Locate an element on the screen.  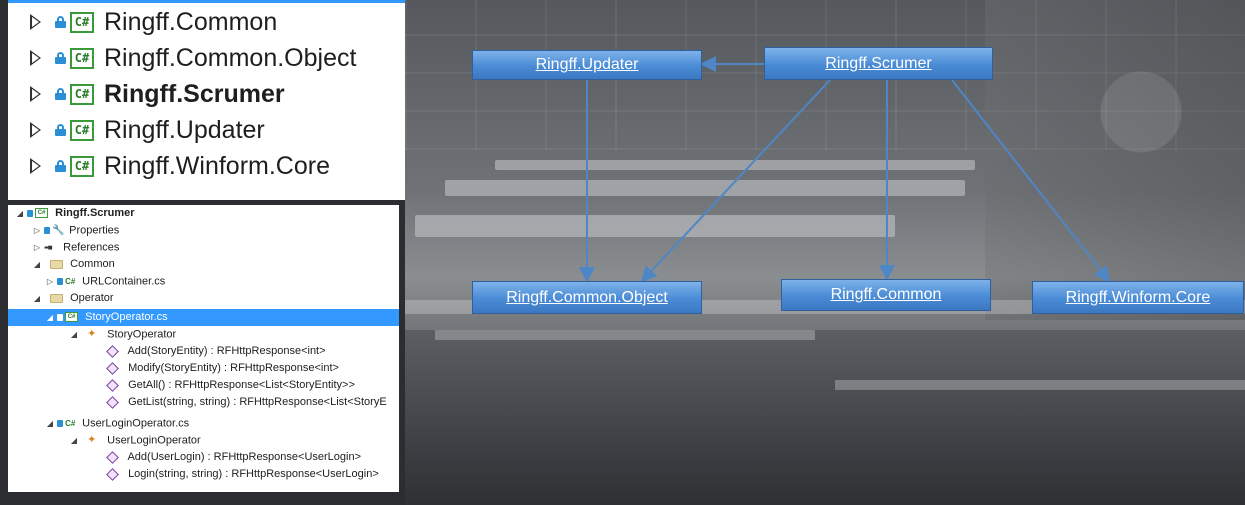
tree-node-label: UserLoginOperator is located at coordinates (154, 440).